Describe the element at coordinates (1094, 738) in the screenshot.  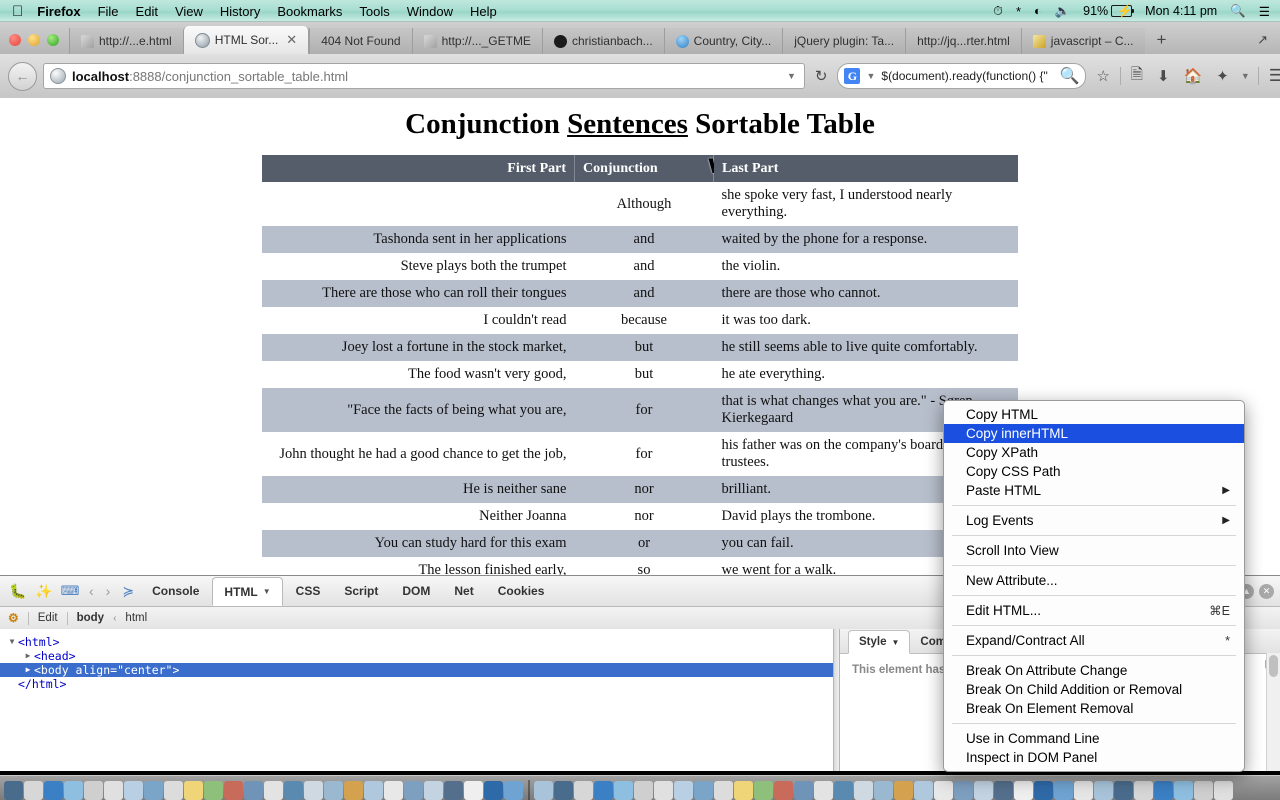
I see `menu-item-use-in-command-line: Use in Command Line` at that location.